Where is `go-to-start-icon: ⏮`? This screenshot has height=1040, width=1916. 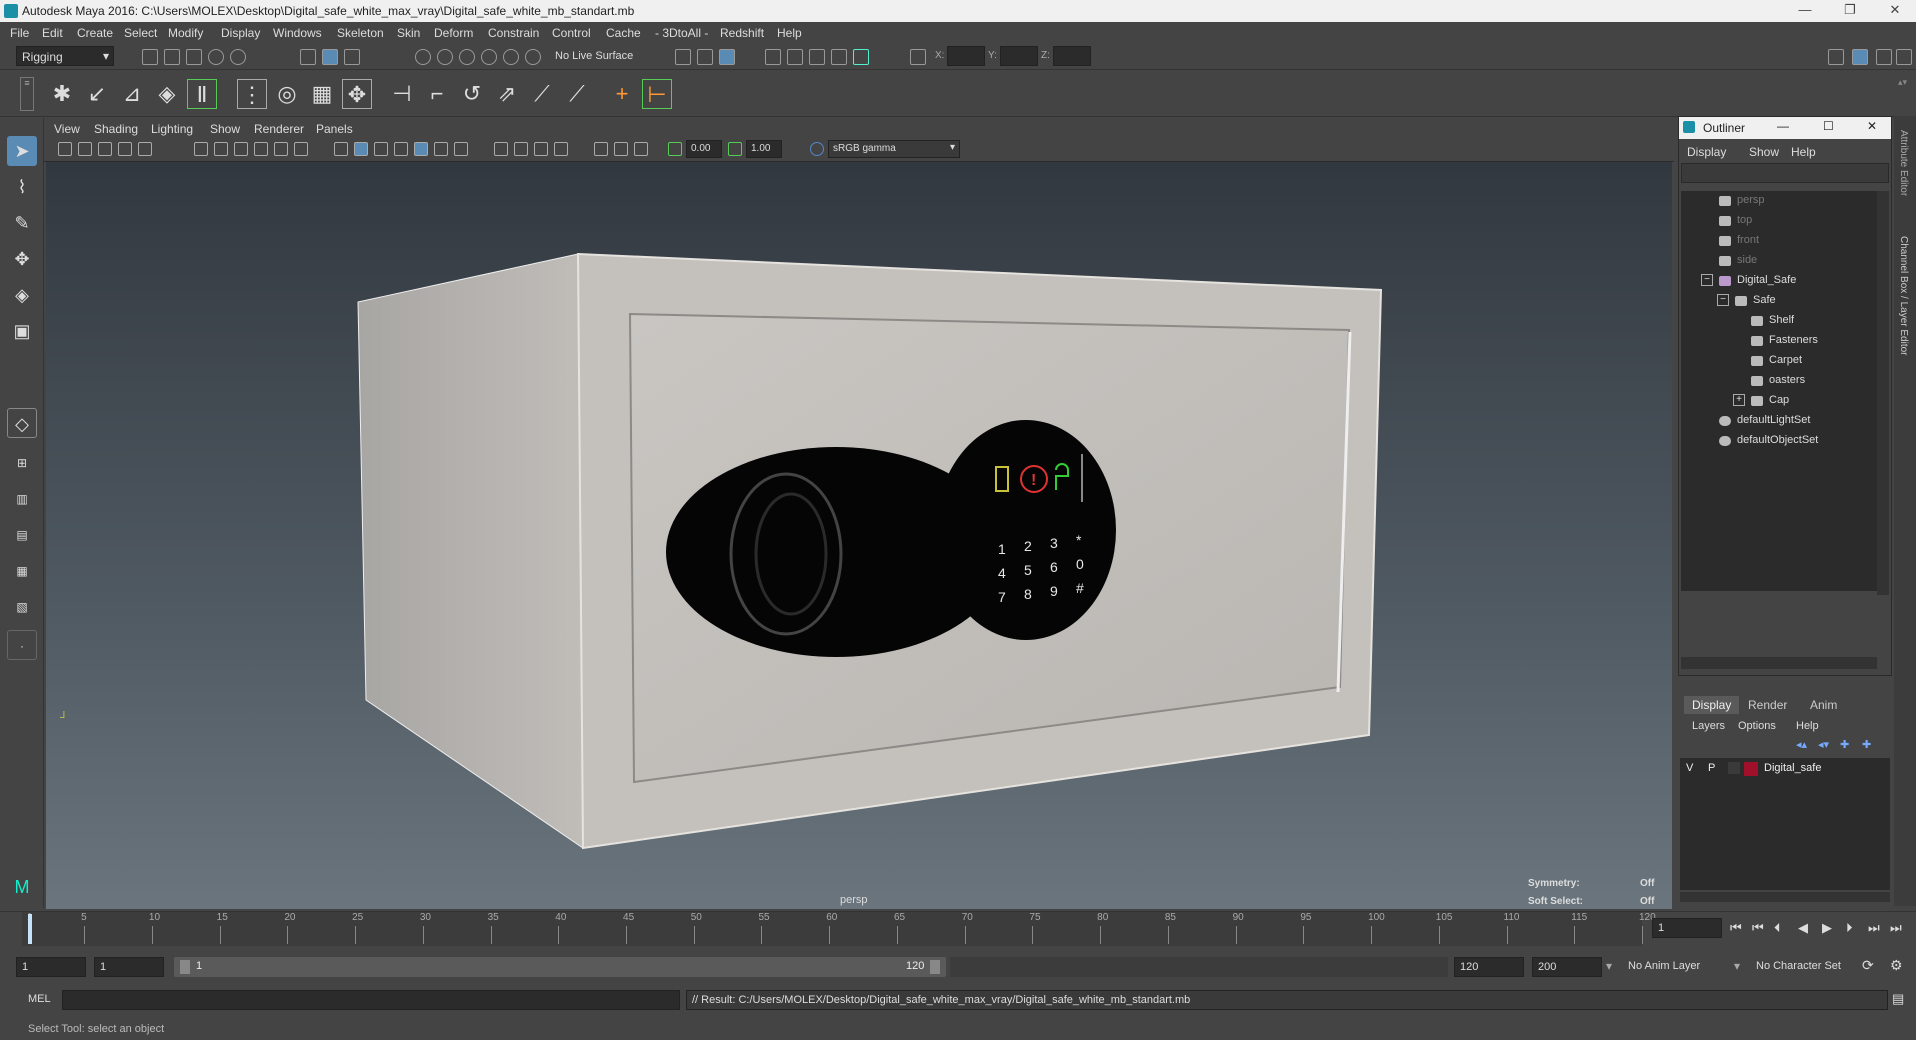
go-to-start-icon: ⏮ is located at coordinates (1736, 928).